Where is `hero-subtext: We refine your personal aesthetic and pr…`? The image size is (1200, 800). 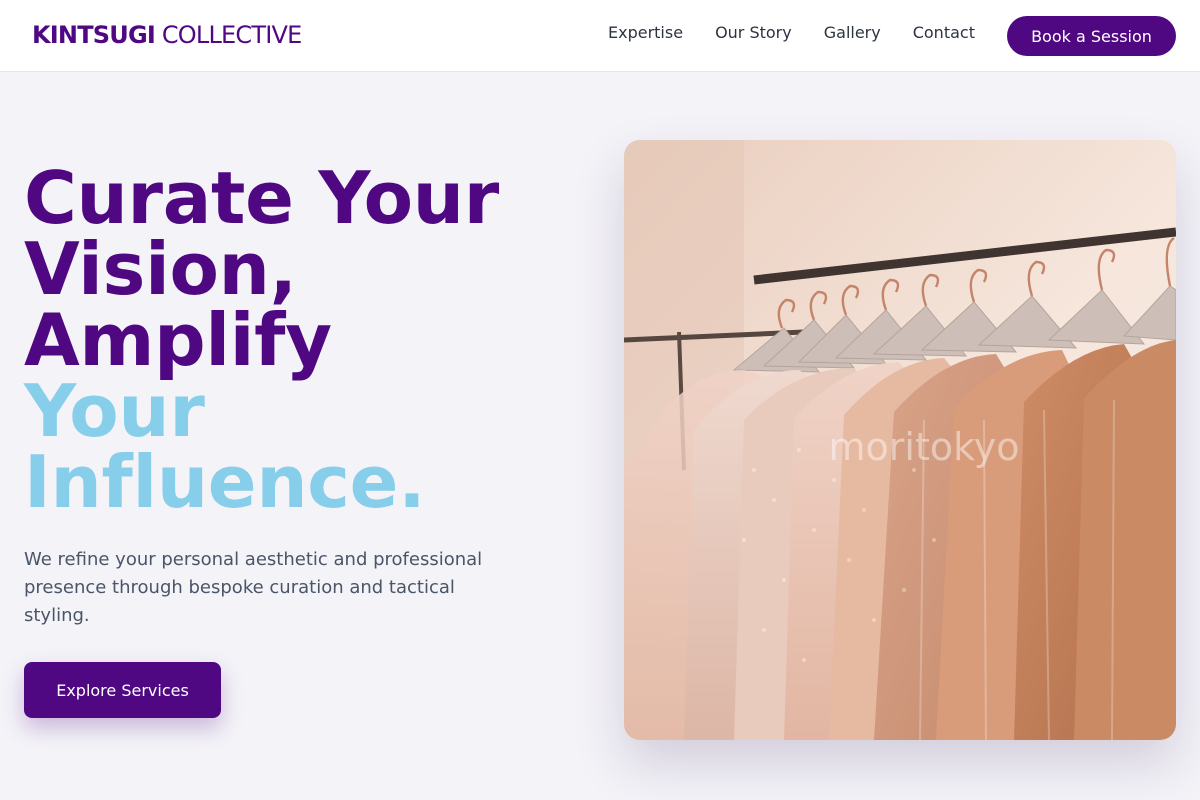
hero-subtext: We refine your personal aesthetic and pr… is located at coordinates (253, 587).